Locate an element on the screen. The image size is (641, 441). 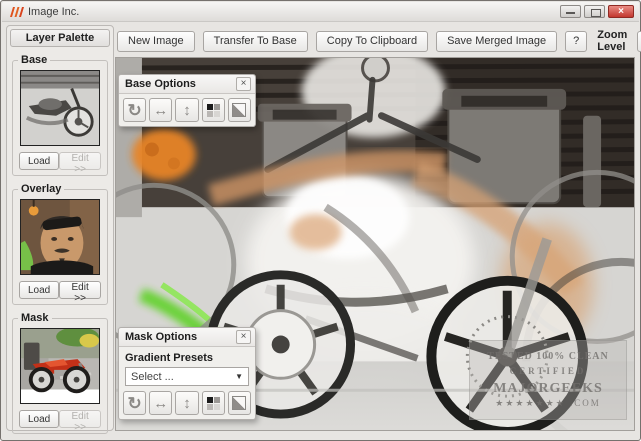
gradient-presets-select: Select ... ▼ is located at coordinates (187, 376).